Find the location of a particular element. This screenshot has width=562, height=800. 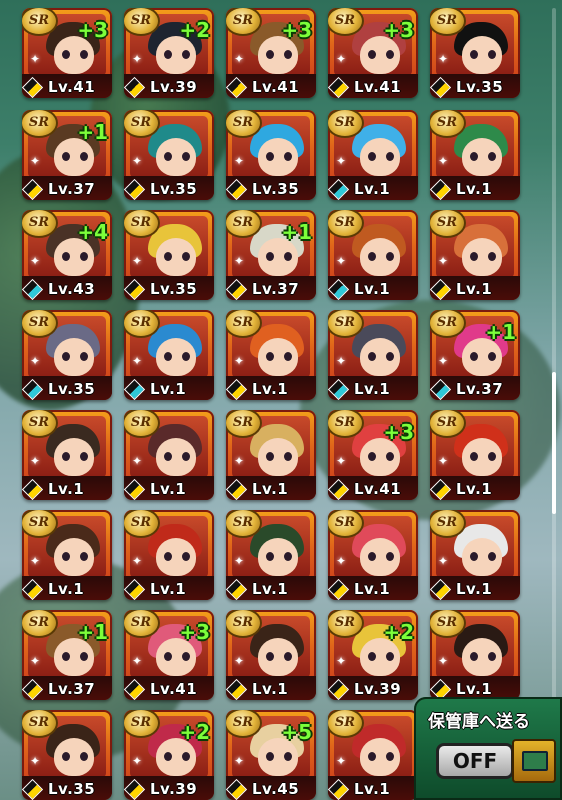

storage-toggle-button: OFF is located at coordinates (475, 761).